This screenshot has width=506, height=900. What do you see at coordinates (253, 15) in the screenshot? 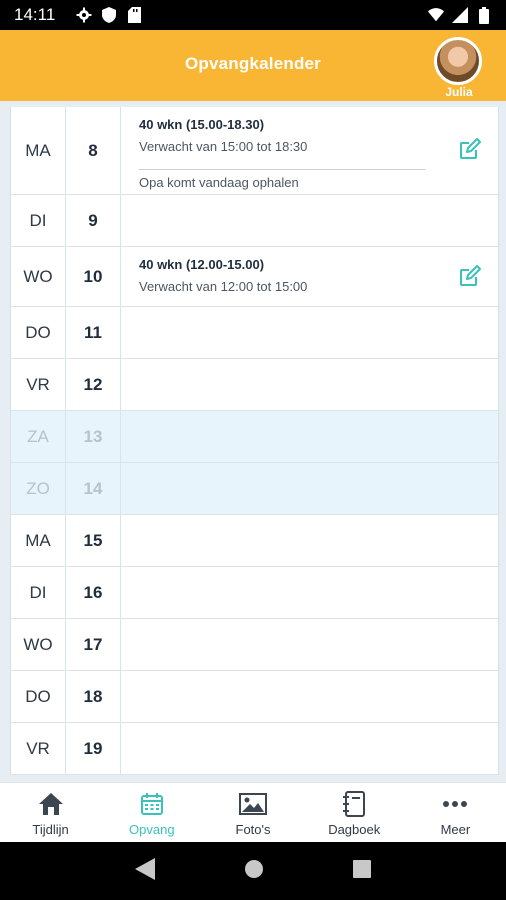
I see `status-bar: 14:11` at bounding box center [253, 15].